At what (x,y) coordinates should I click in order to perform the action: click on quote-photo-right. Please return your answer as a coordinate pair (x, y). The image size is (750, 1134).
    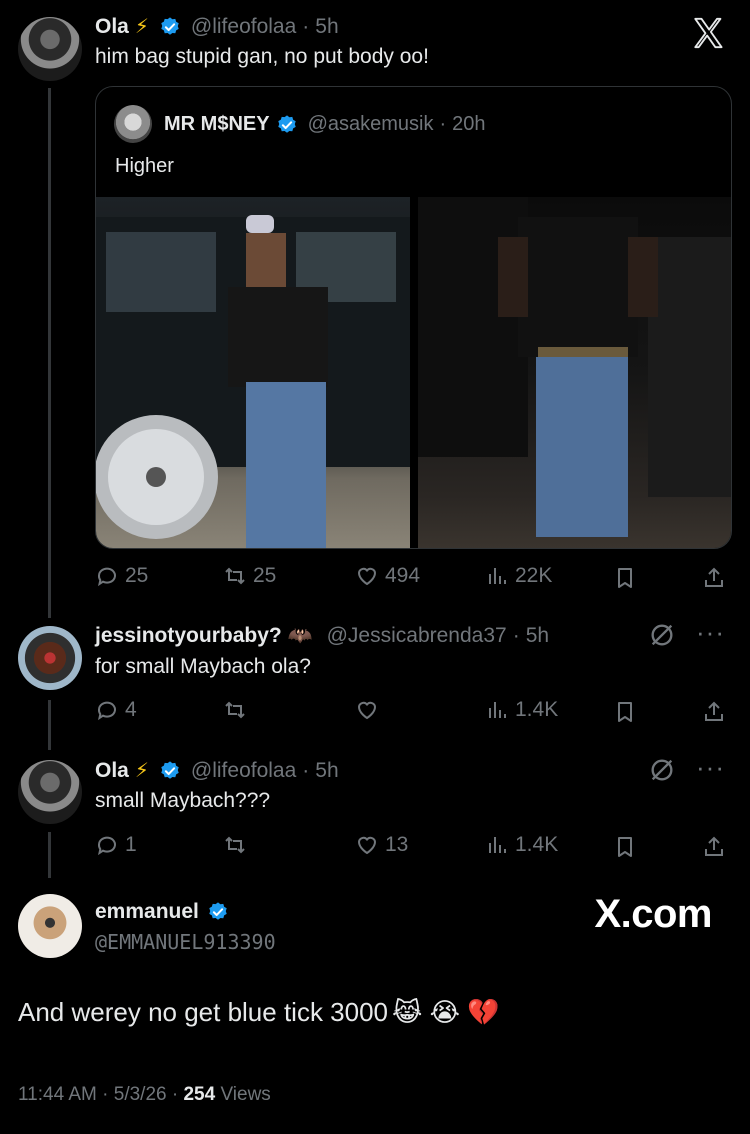
    Looking at the image, I should click on (574, 372).